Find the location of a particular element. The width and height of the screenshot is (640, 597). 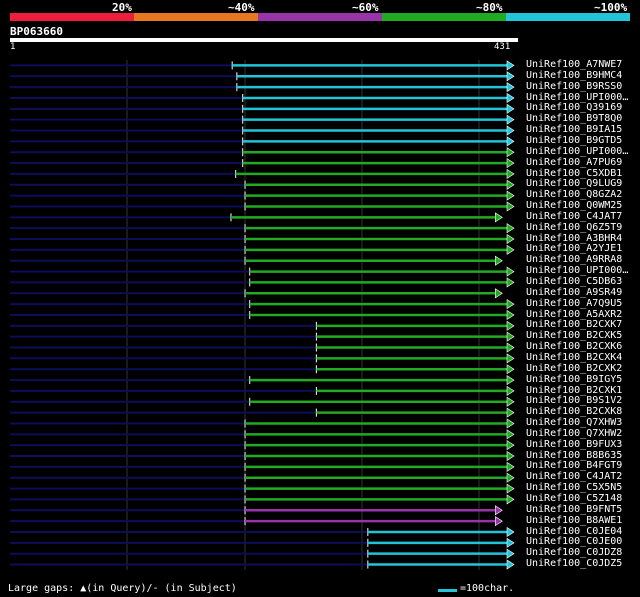

hit-label: UniRef100_C4JAT7 is located at coordinates (574, 216).